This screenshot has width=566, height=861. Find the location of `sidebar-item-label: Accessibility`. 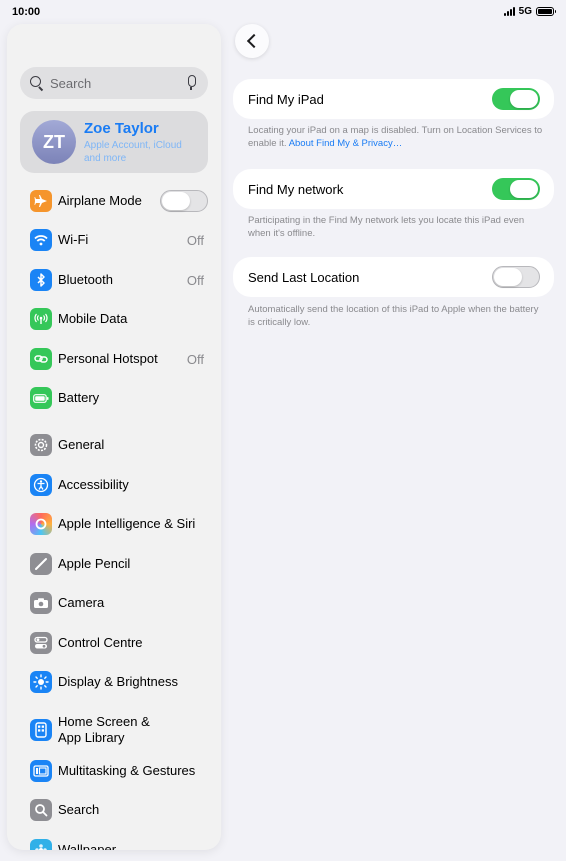

sidebar-item-label: Accessibility is located at coordinates (93, 484).